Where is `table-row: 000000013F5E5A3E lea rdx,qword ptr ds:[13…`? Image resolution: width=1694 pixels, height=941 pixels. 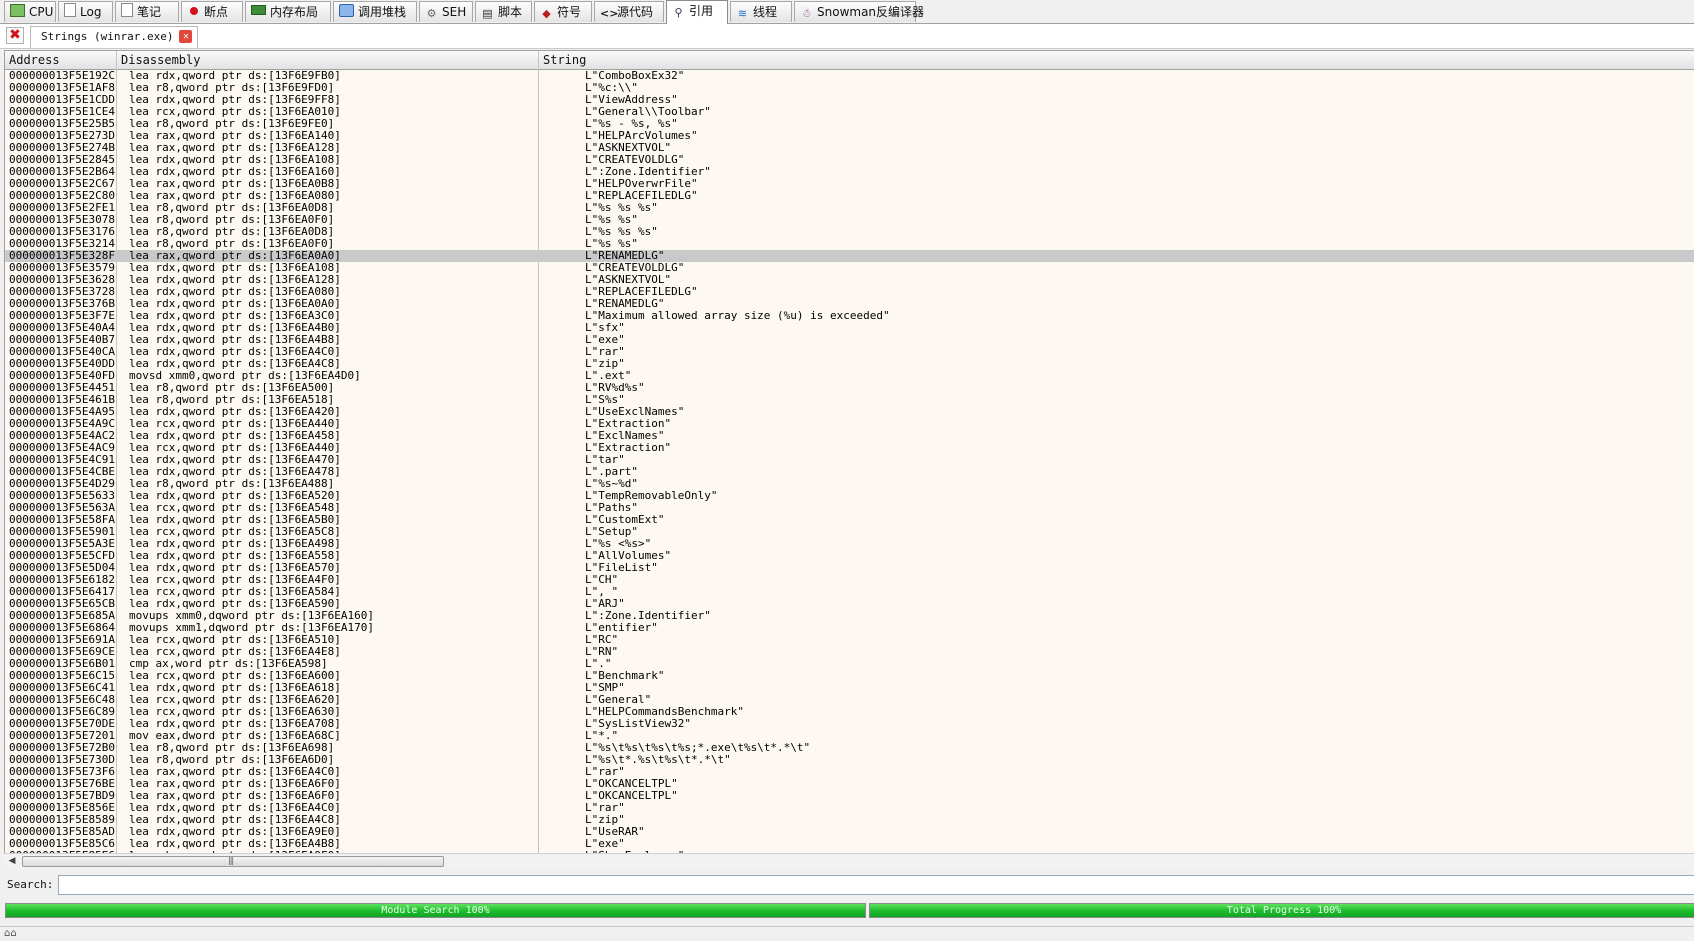
table-row: 000000013F5E5A3E lea rdx,qword ptr ds:[13… is located at coordinates (849, 544).